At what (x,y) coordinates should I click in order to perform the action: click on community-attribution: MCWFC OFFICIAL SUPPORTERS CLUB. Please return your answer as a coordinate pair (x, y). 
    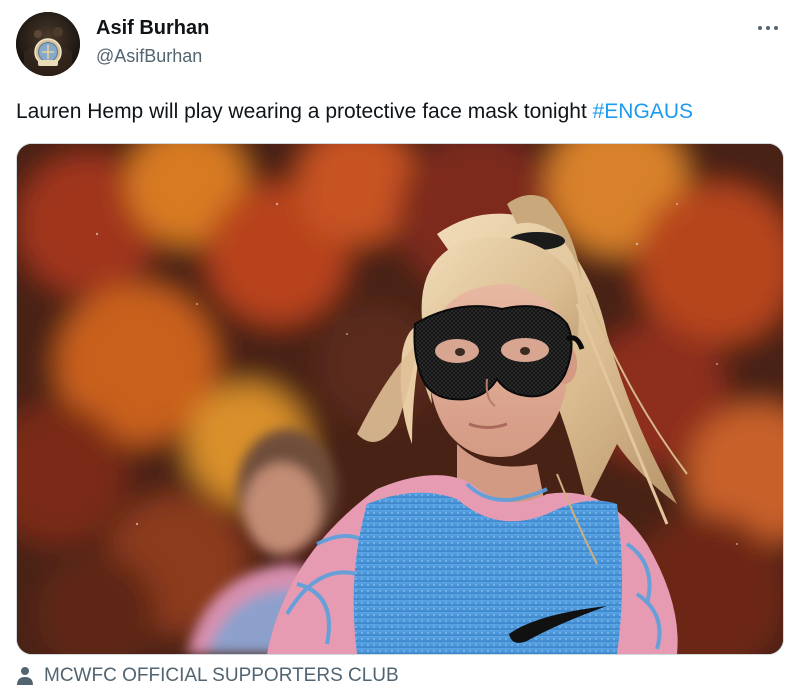
    Looking at the image, I should click on (207, 676).